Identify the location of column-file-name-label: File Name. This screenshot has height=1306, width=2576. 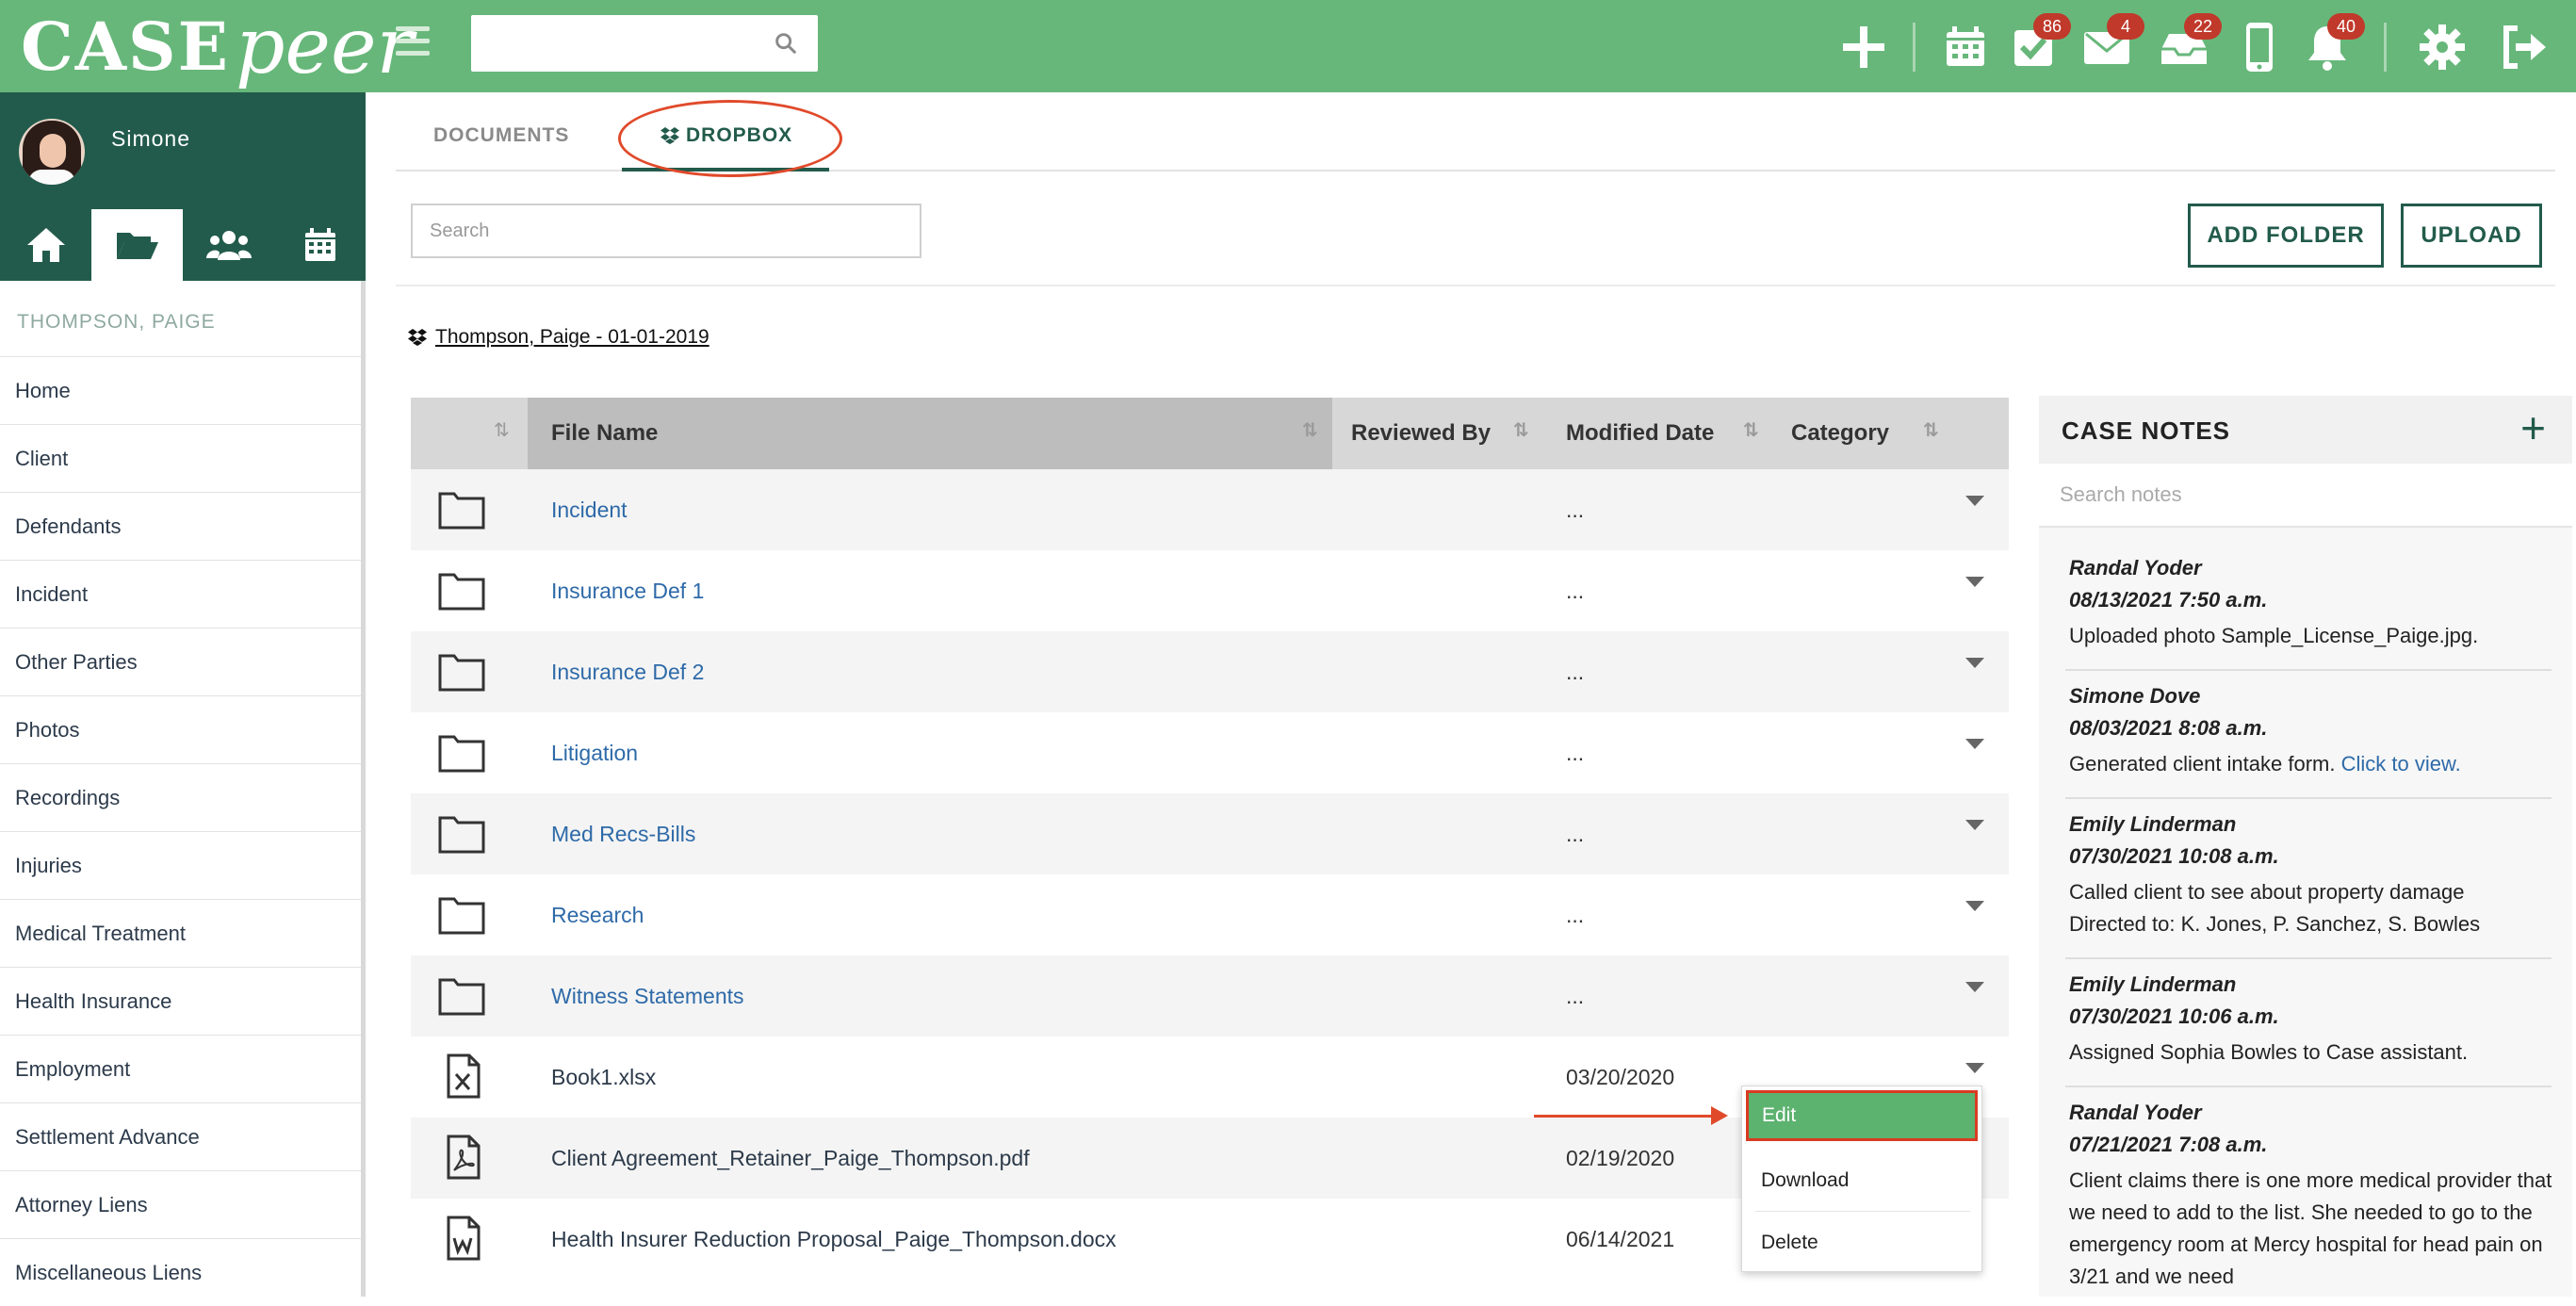
(605, 433).